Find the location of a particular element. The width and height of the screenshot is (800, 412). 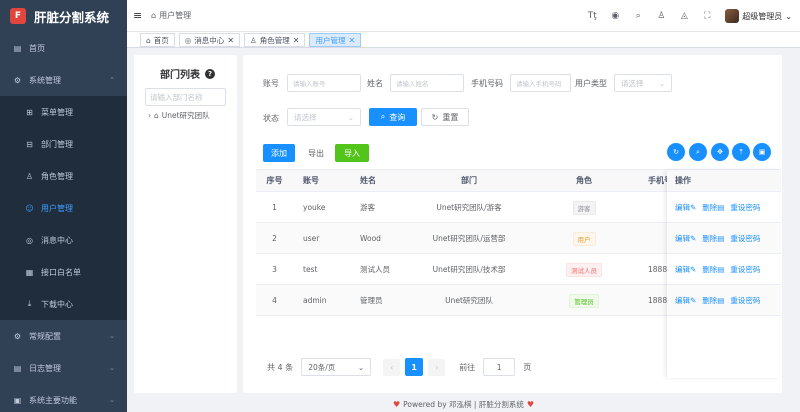

sidebar-item-label: 用户管理 is located at coordinates (57, 208).